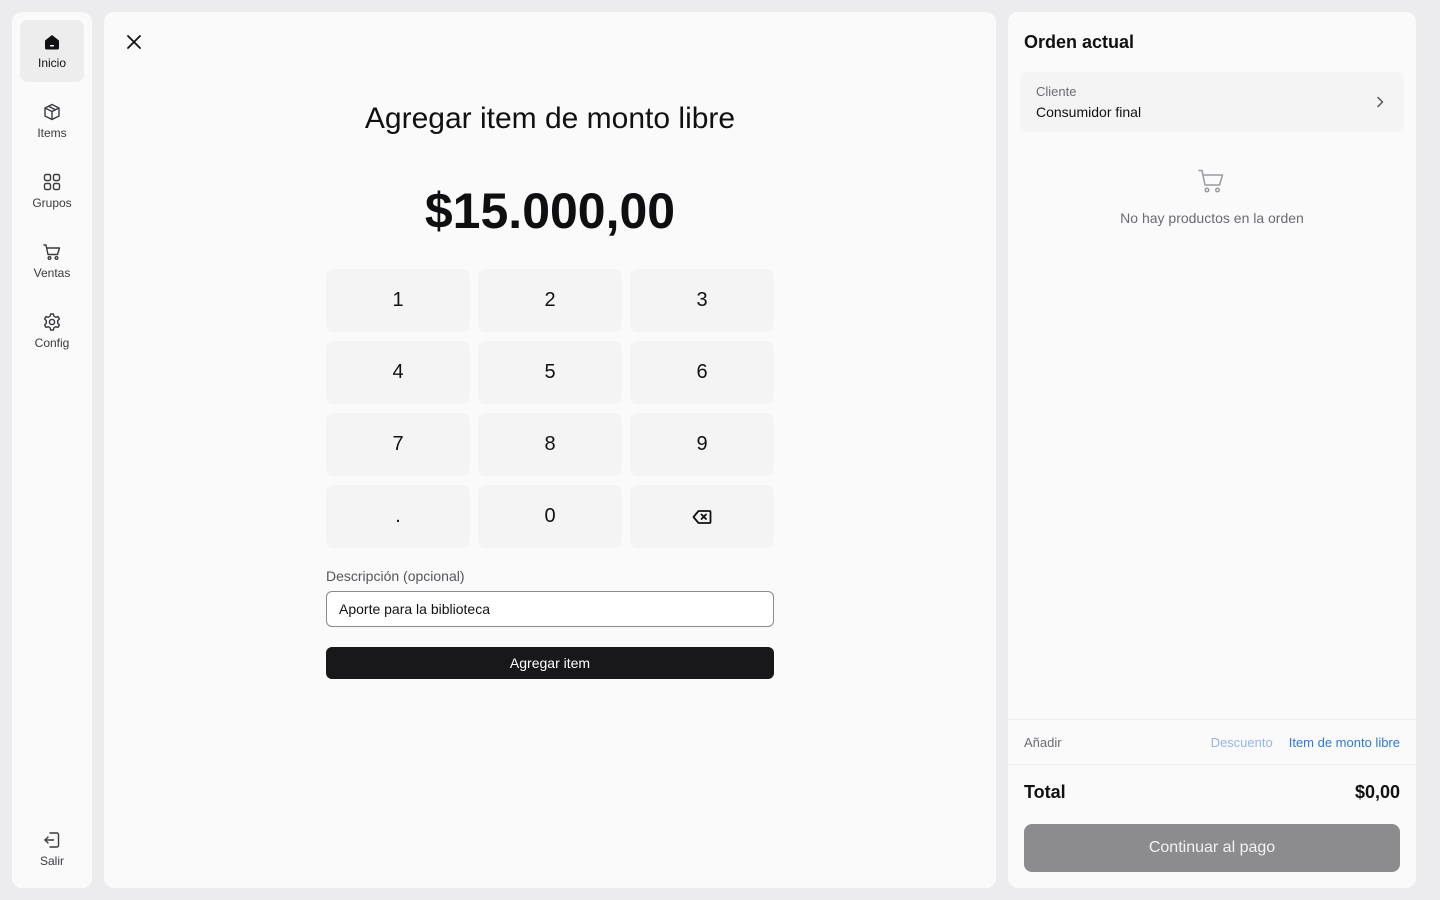 This screenshot has height=900, width=1440. Describe the element at coordinates (51, 63) in the screenshot. I see `sidebar-item-label: Inicio` at that location.